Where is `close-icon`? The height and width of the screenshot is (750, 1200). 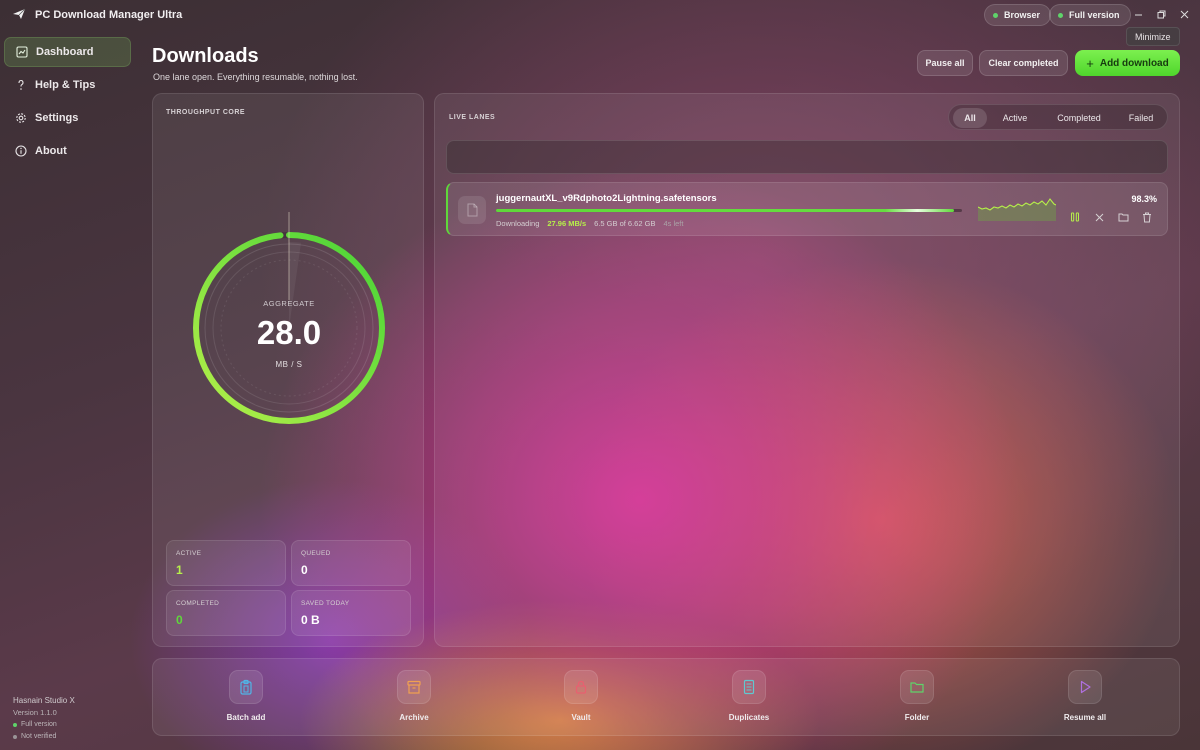
close-icon is located at coordinates (1184, 14).